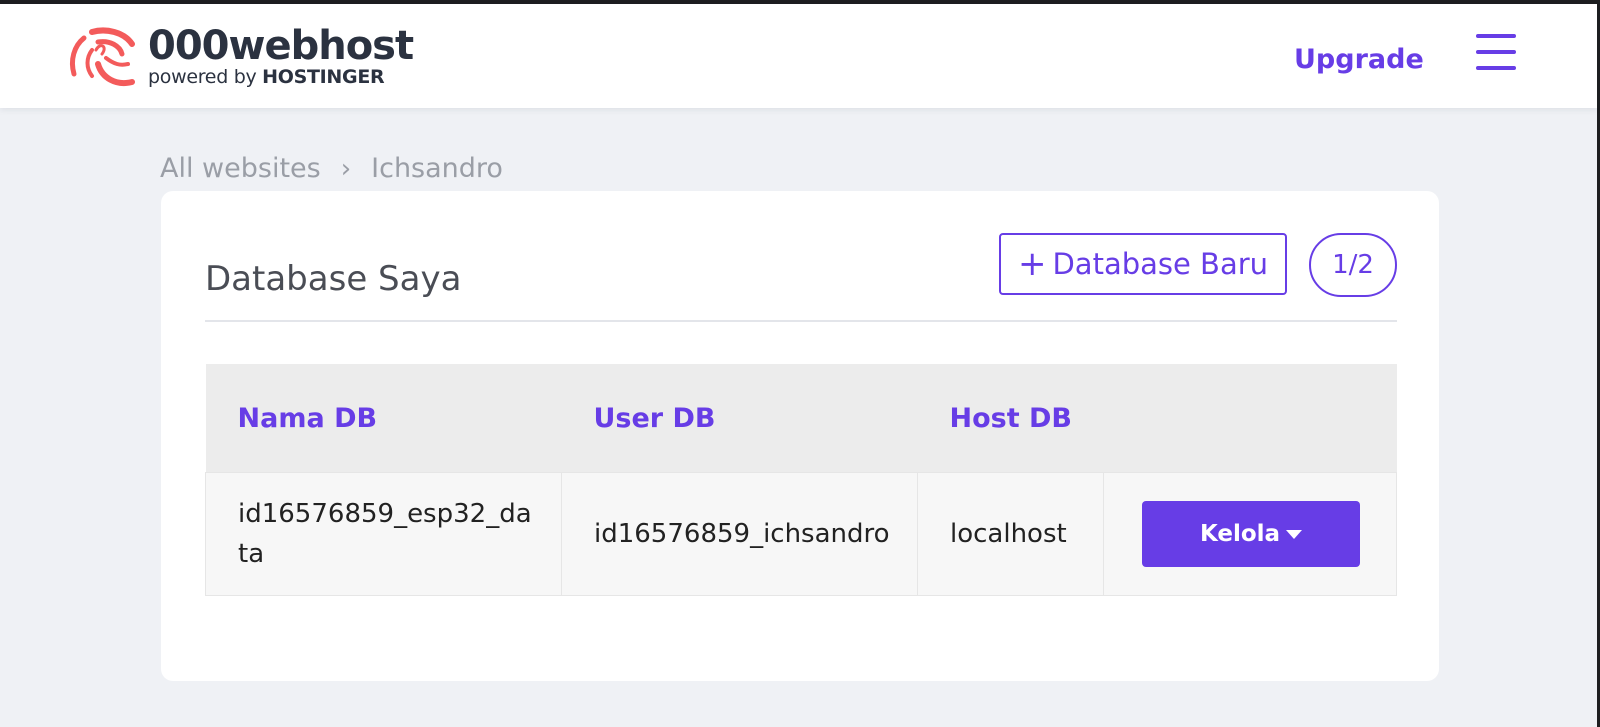  What do you see at coordinates (240, 168) in the screenshot?
I see `breadcrumb-all-websites: All websites` at bounding box center [240, 168].